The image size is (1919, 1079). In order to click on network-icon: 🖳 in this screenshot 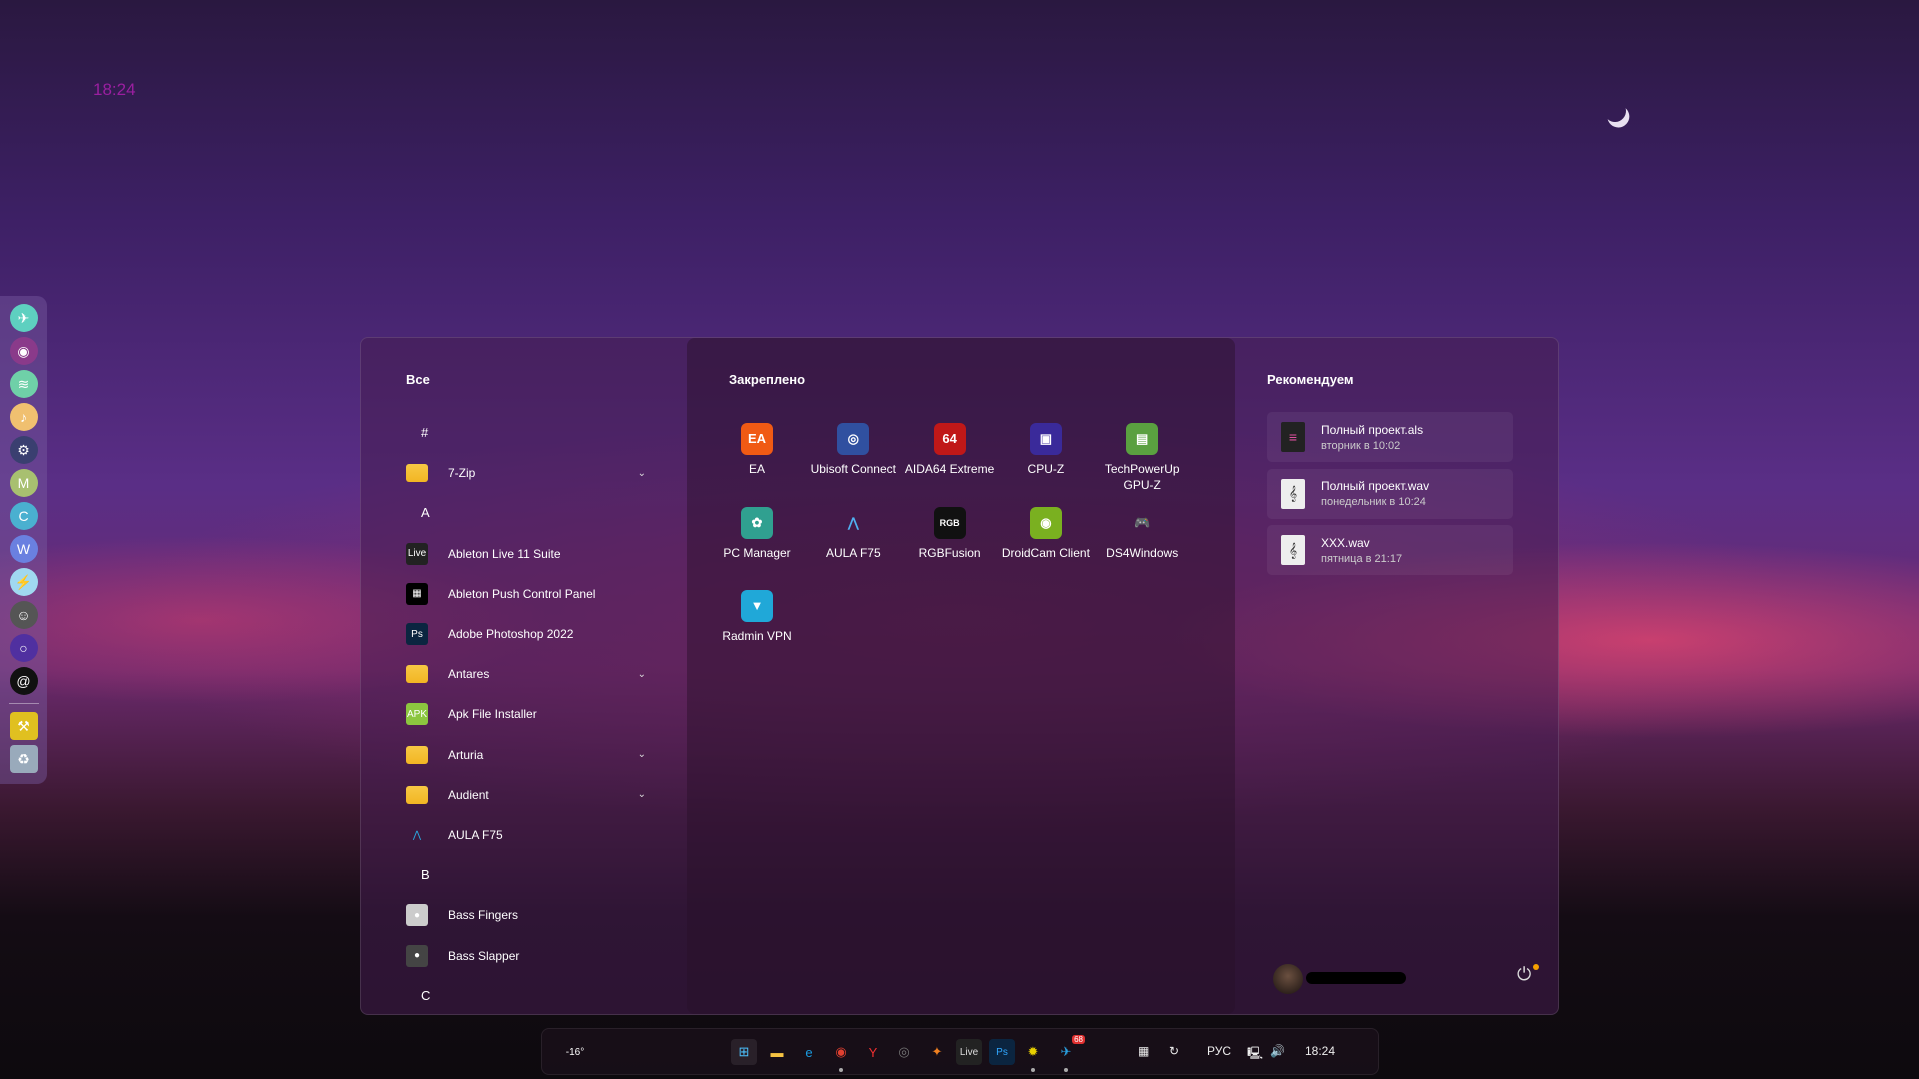, I will do `click(1255, 1054)`.